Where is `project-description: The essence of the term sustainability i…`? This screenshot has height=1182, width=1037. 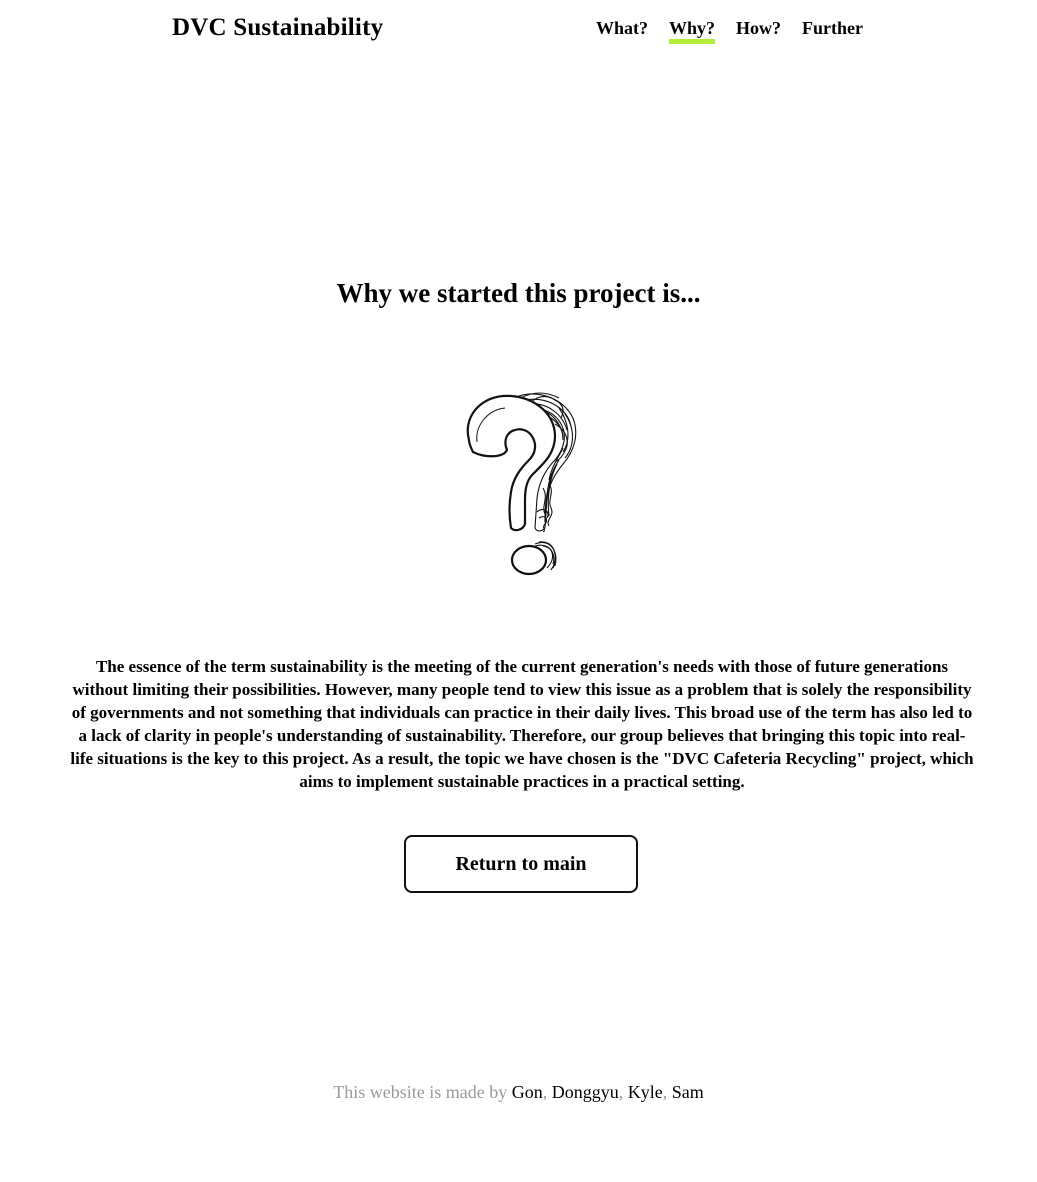
project-description: The essence of the term sustainability i… is located at coordinates (522, 724).